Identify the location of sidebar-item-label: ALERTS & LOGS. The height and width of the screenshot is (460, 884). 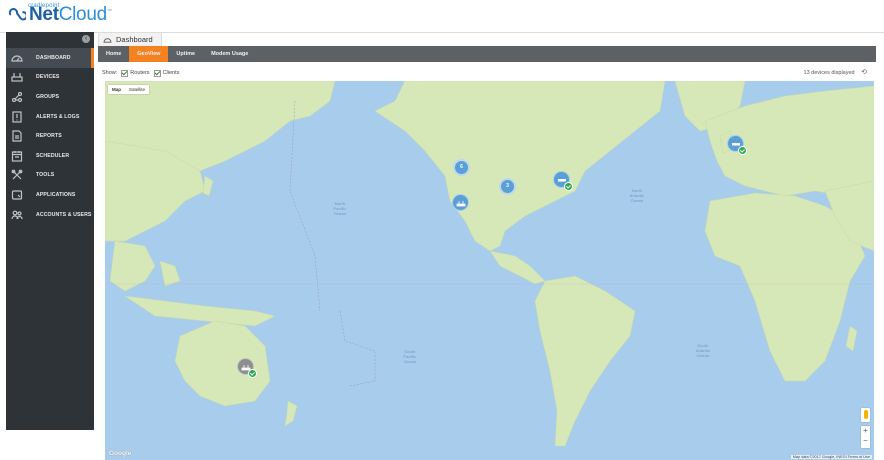
(58, 116).